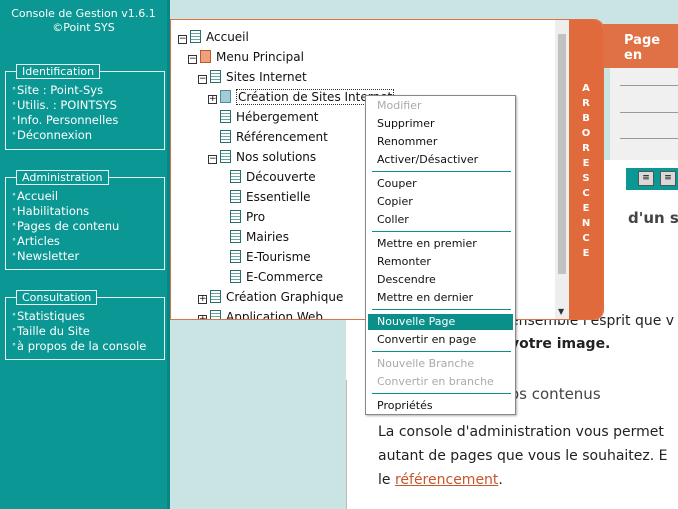 Image resolution: width=678 pixels, height=509 pixels. What do you see at coordinates (427, 160) in the screenshot?
I see `menu-activer-desactiver: Activer/Désactiver` at bounding box center [427, 160].